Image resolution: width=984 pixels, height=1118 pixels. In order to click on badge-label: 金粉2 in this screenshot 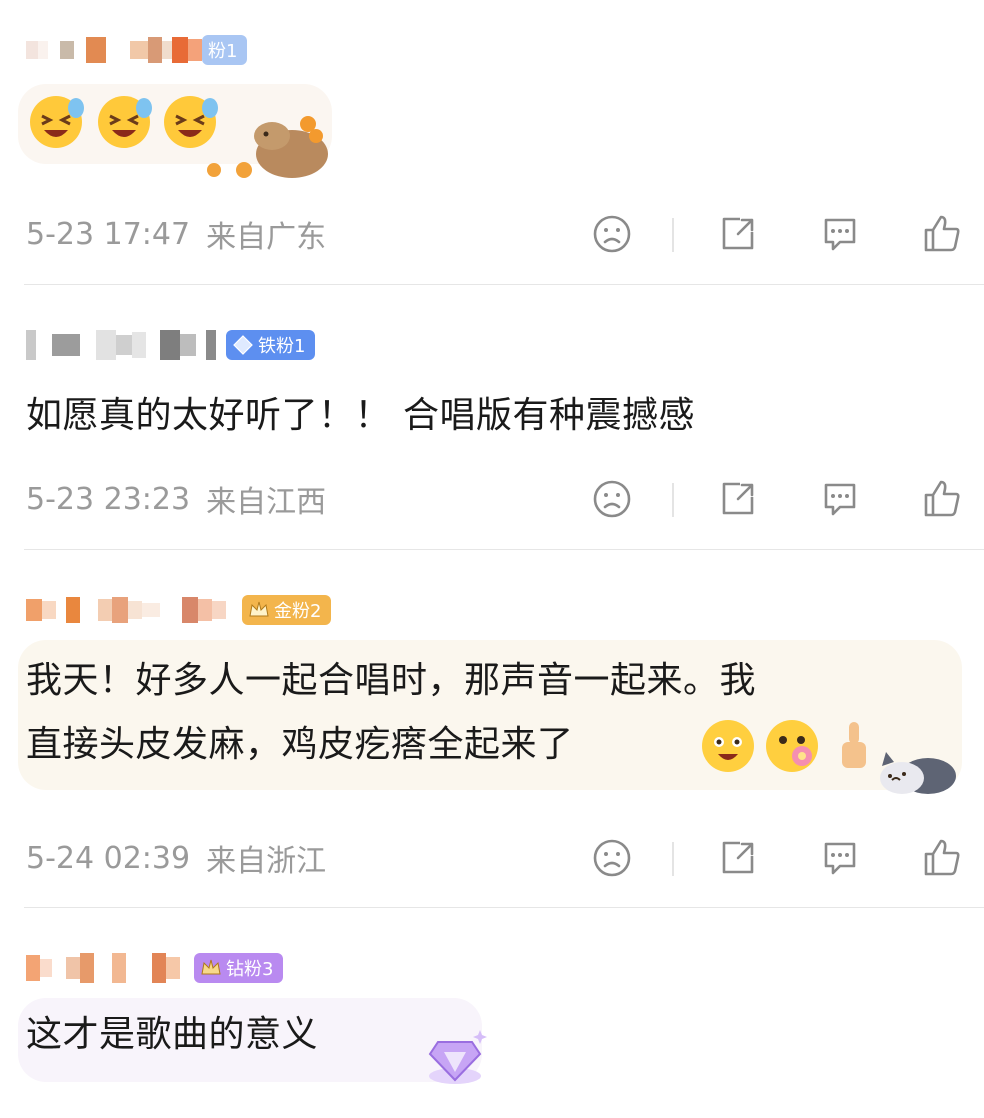, I will do `click(298, 611)`.